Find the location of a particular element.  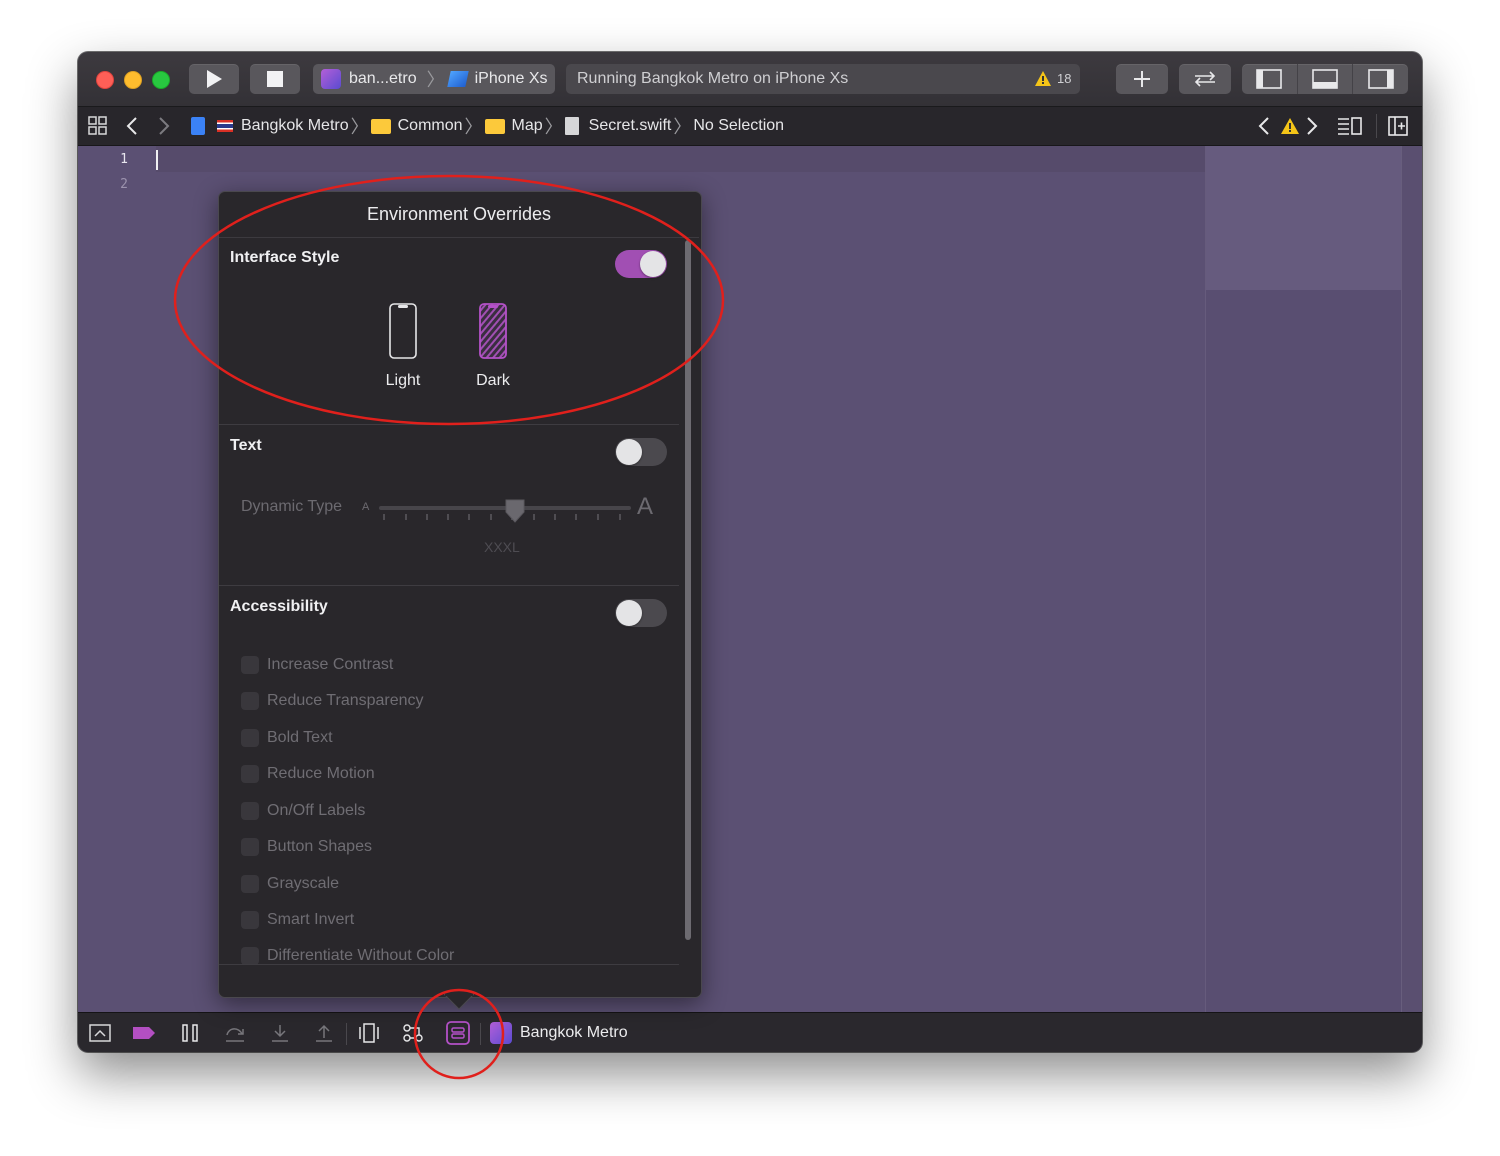

smart-invert-option: Smart Invert is located at coordinates (297, 920).